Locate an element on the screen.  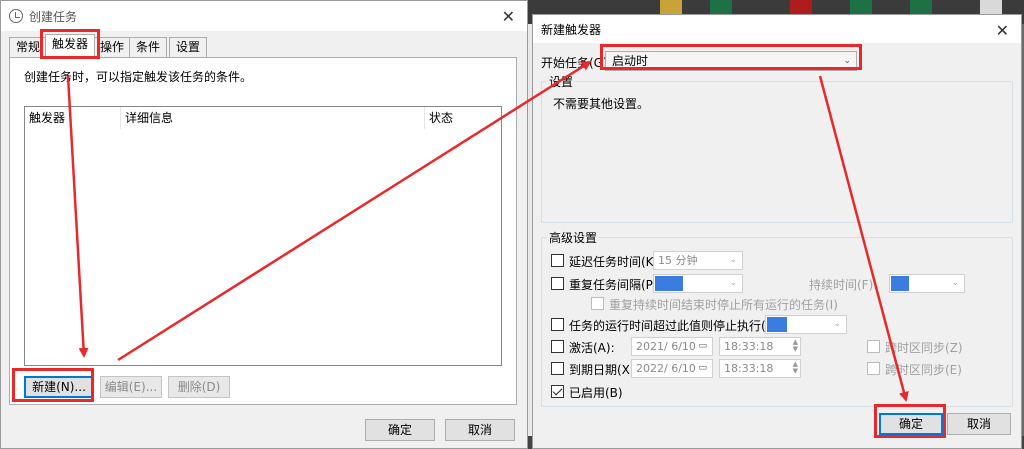
window-title: 创建任务 is located at coordinates (53, 16).